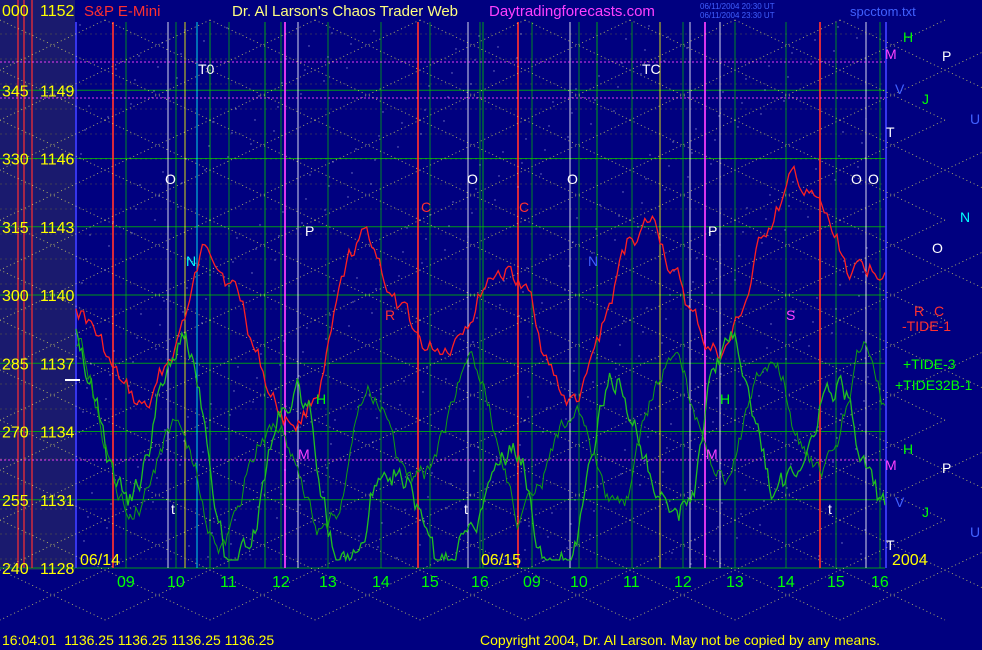 Image resolution: width=982 pixels, height=650 pixels. What do you see at coordinates (100, 560) in the screenshot?
I see `date-label: 06/14` at bounding box center [100, 560].